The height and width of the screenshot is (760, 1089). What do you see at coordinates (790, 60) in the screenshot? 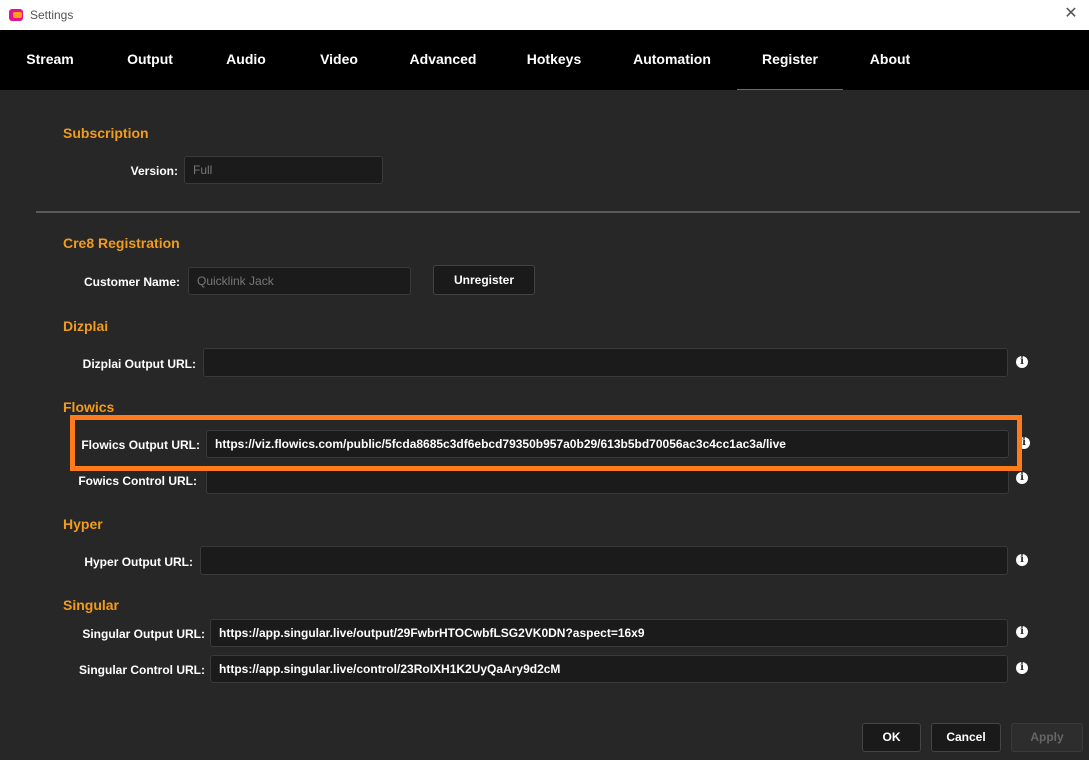
I see `tab-register: Register` at bounding box center [790, 60].